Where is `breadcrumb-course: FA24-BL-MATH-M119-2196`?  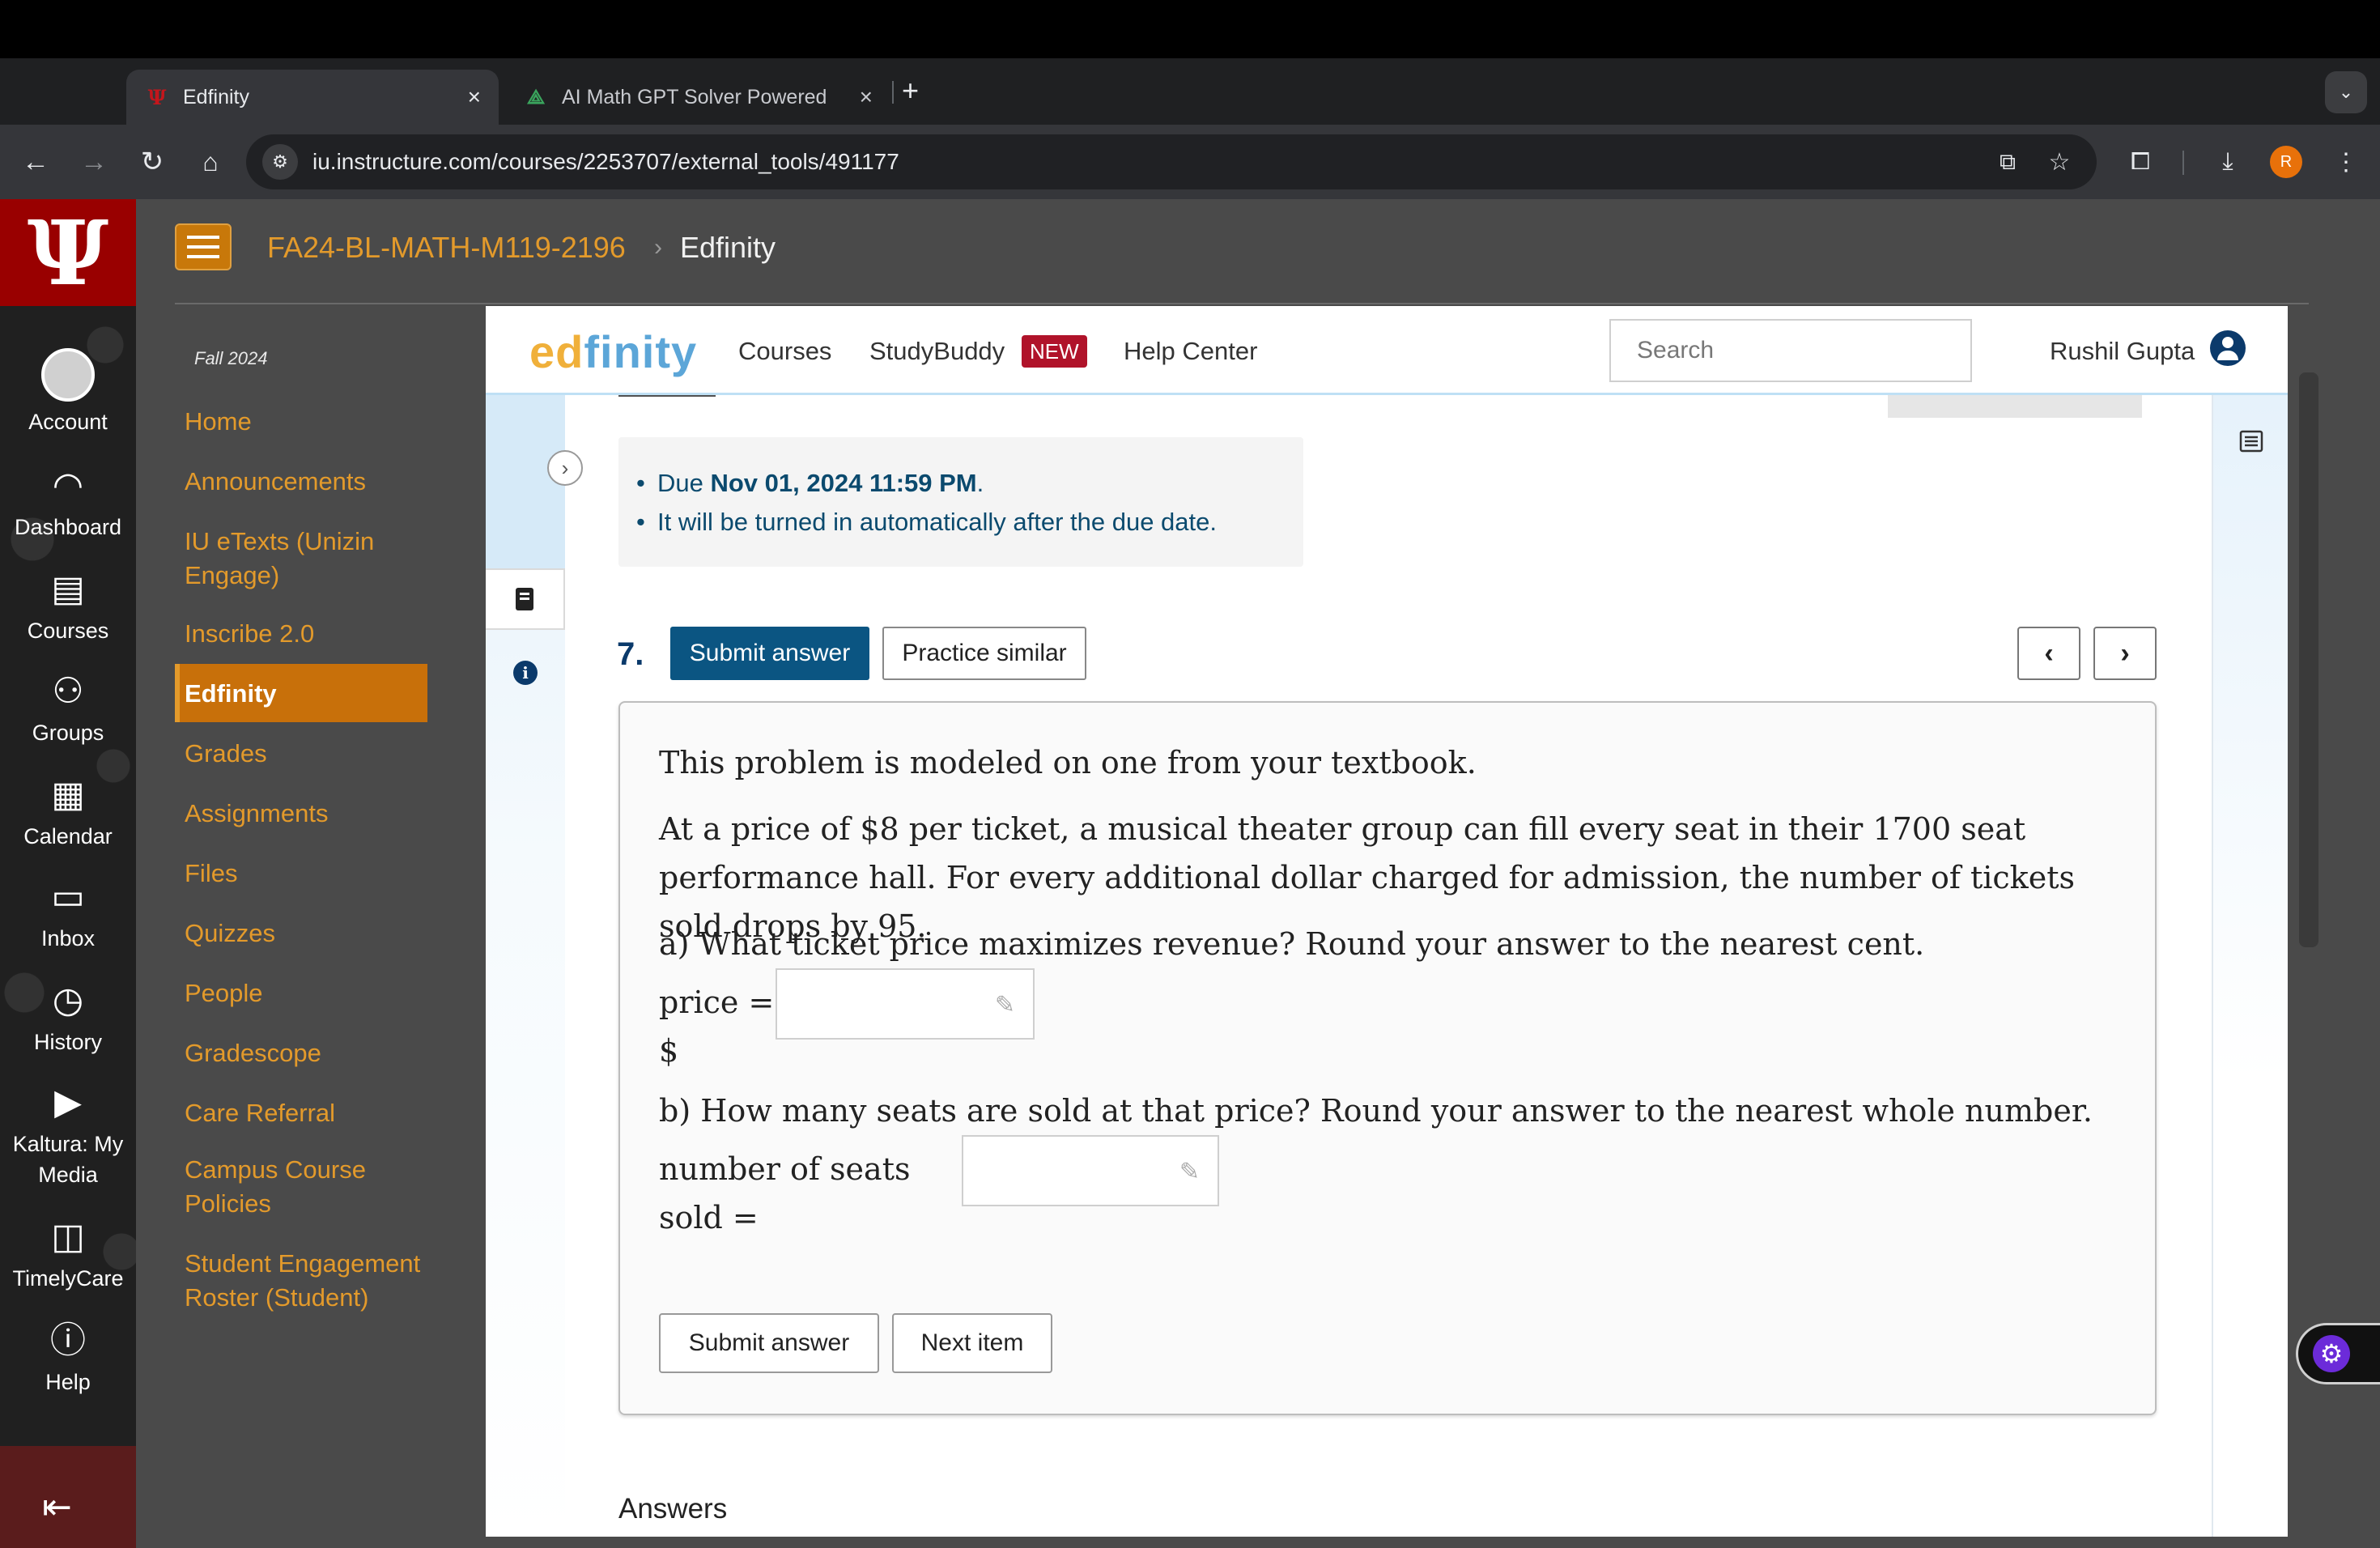 breadcrumb-course: FA24-BL-MATH-M119-2196 is located at coordinates (447, 248).